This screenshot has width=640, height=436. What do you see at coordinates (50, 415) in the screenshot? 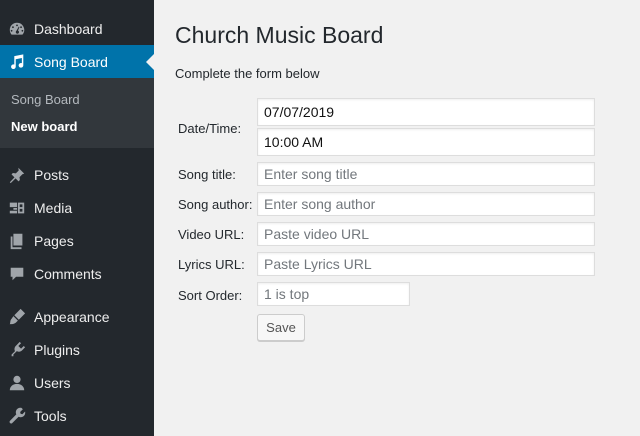
I see `sidebar-item-label: Tools` at bounding box center [50, 415].